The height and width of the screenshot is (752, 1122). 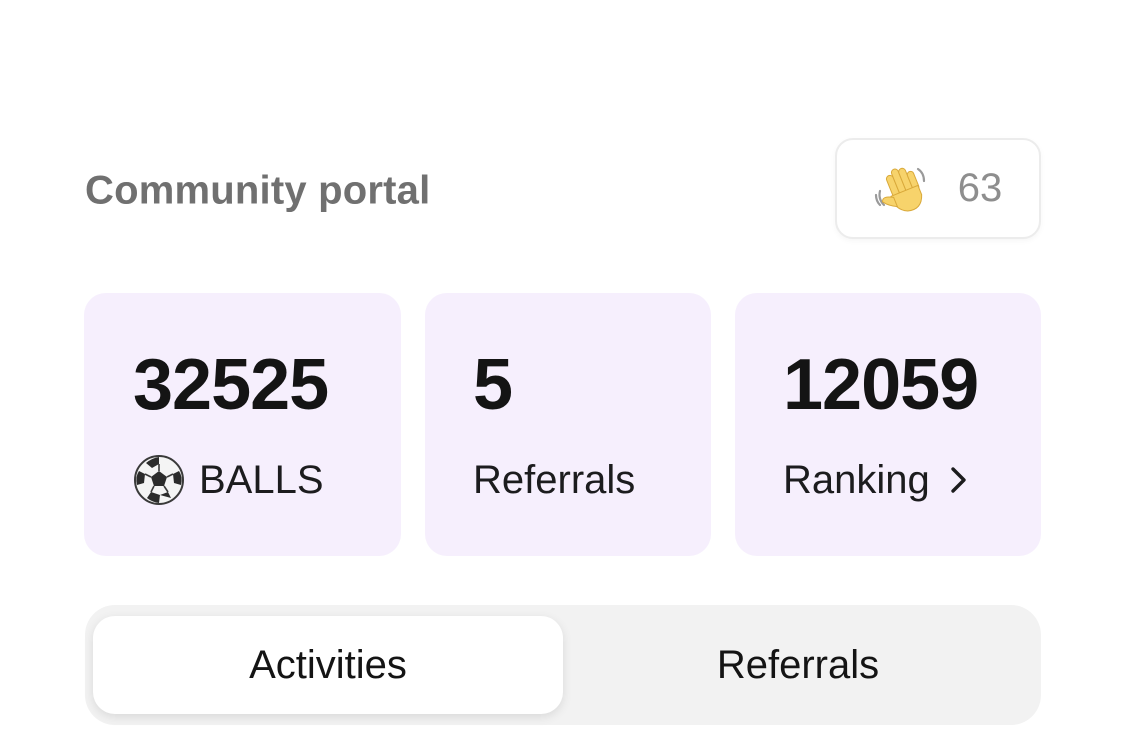 I want to click on tab-activities: Activities, so click(x=328, y=665).